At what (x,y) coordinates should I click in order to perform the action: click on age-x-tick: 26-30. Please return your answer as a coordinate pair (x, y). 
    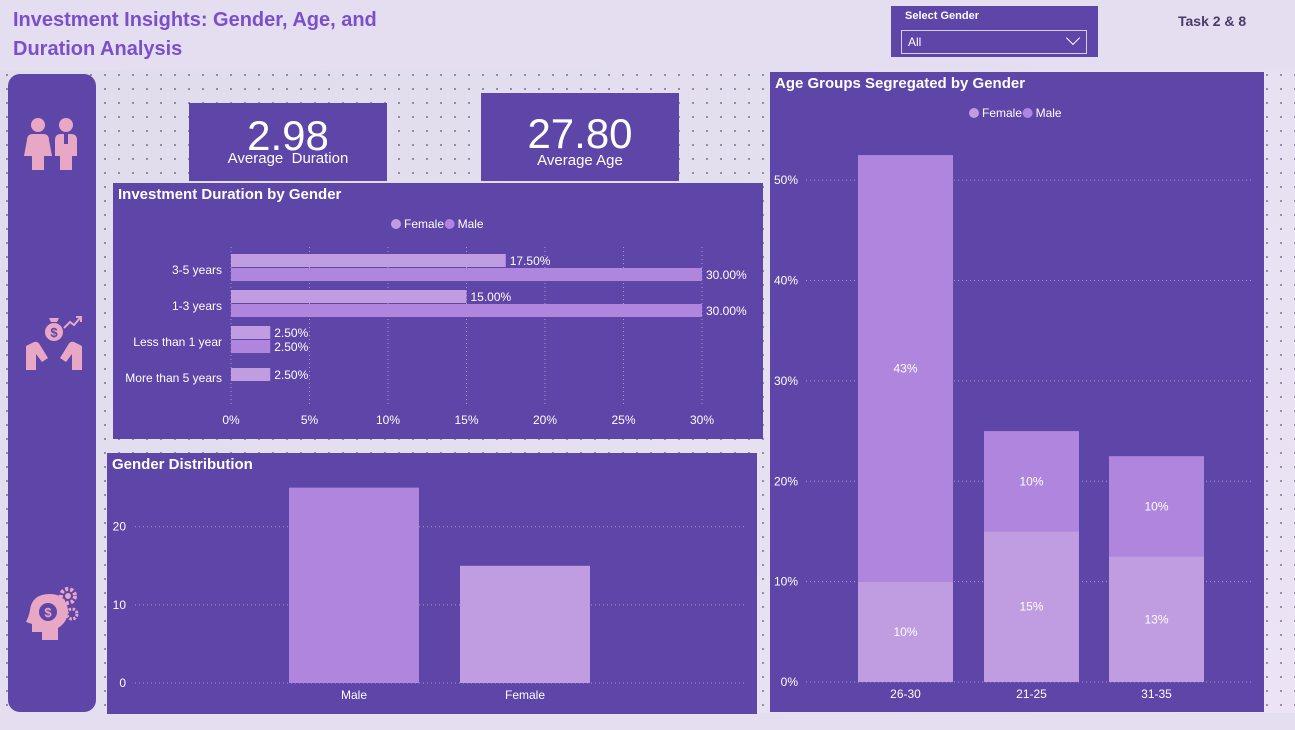
    Looking at the image, I should click on (905, 694).